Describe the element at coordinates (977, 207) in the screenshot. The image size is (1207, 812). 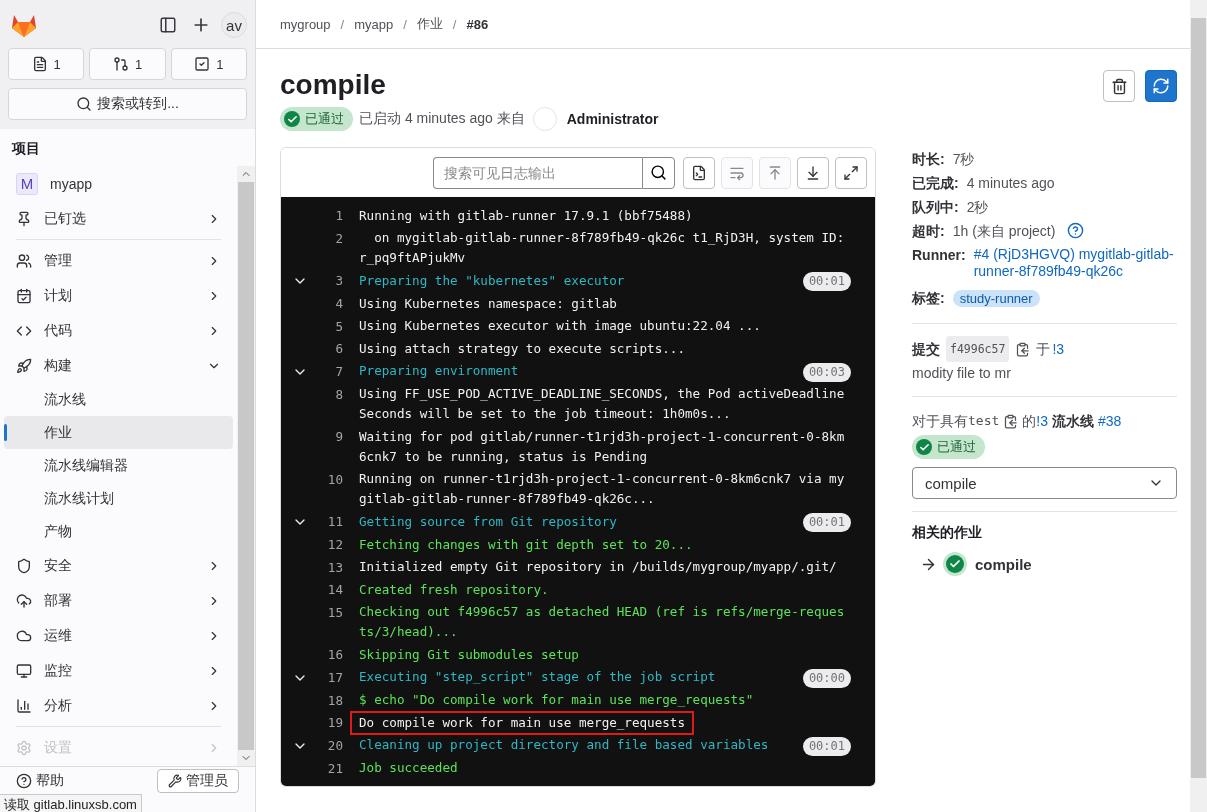
I see `detail-value: 2秒` at that location.